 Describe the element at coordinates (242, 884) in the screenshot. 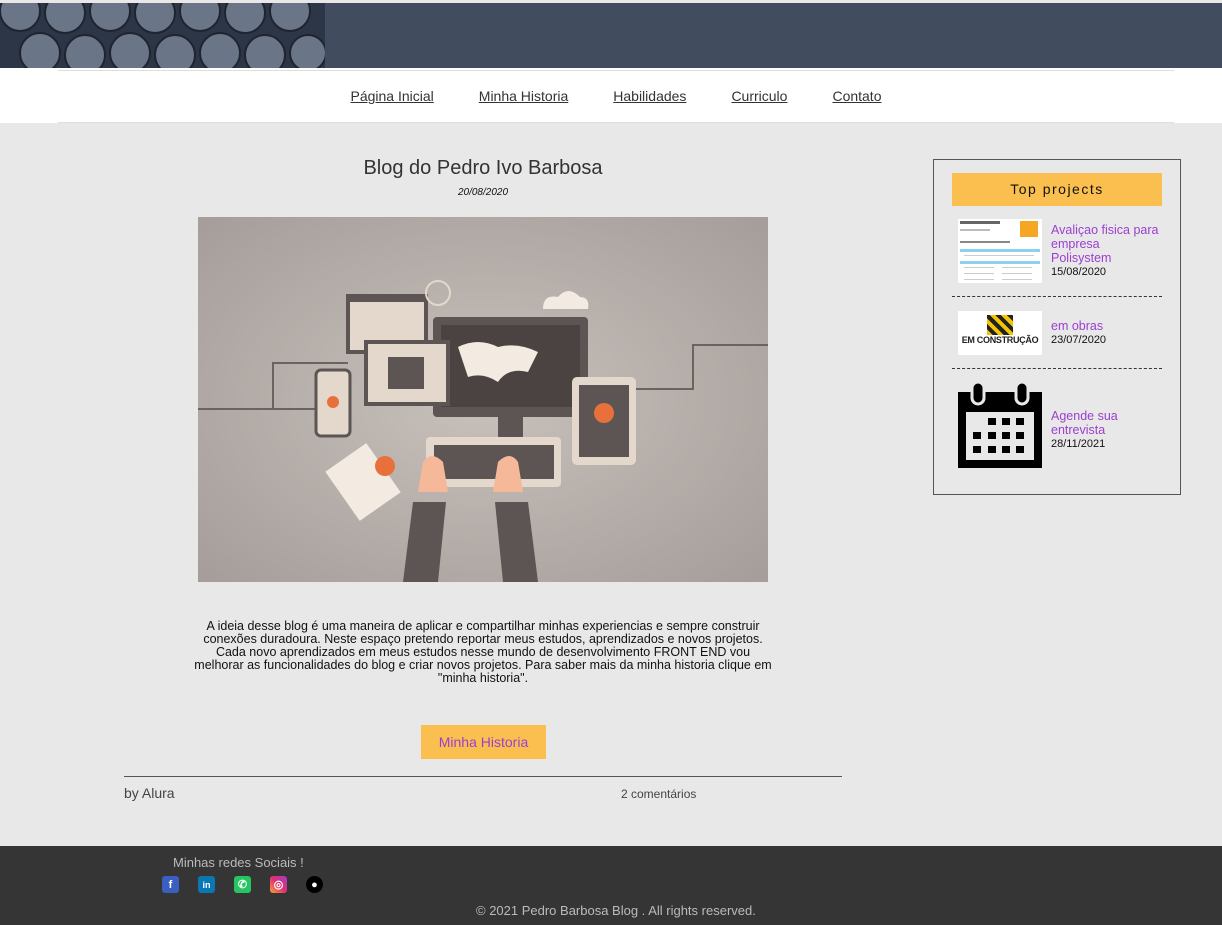

I see `whatsapp-icon: ✆` at that location.